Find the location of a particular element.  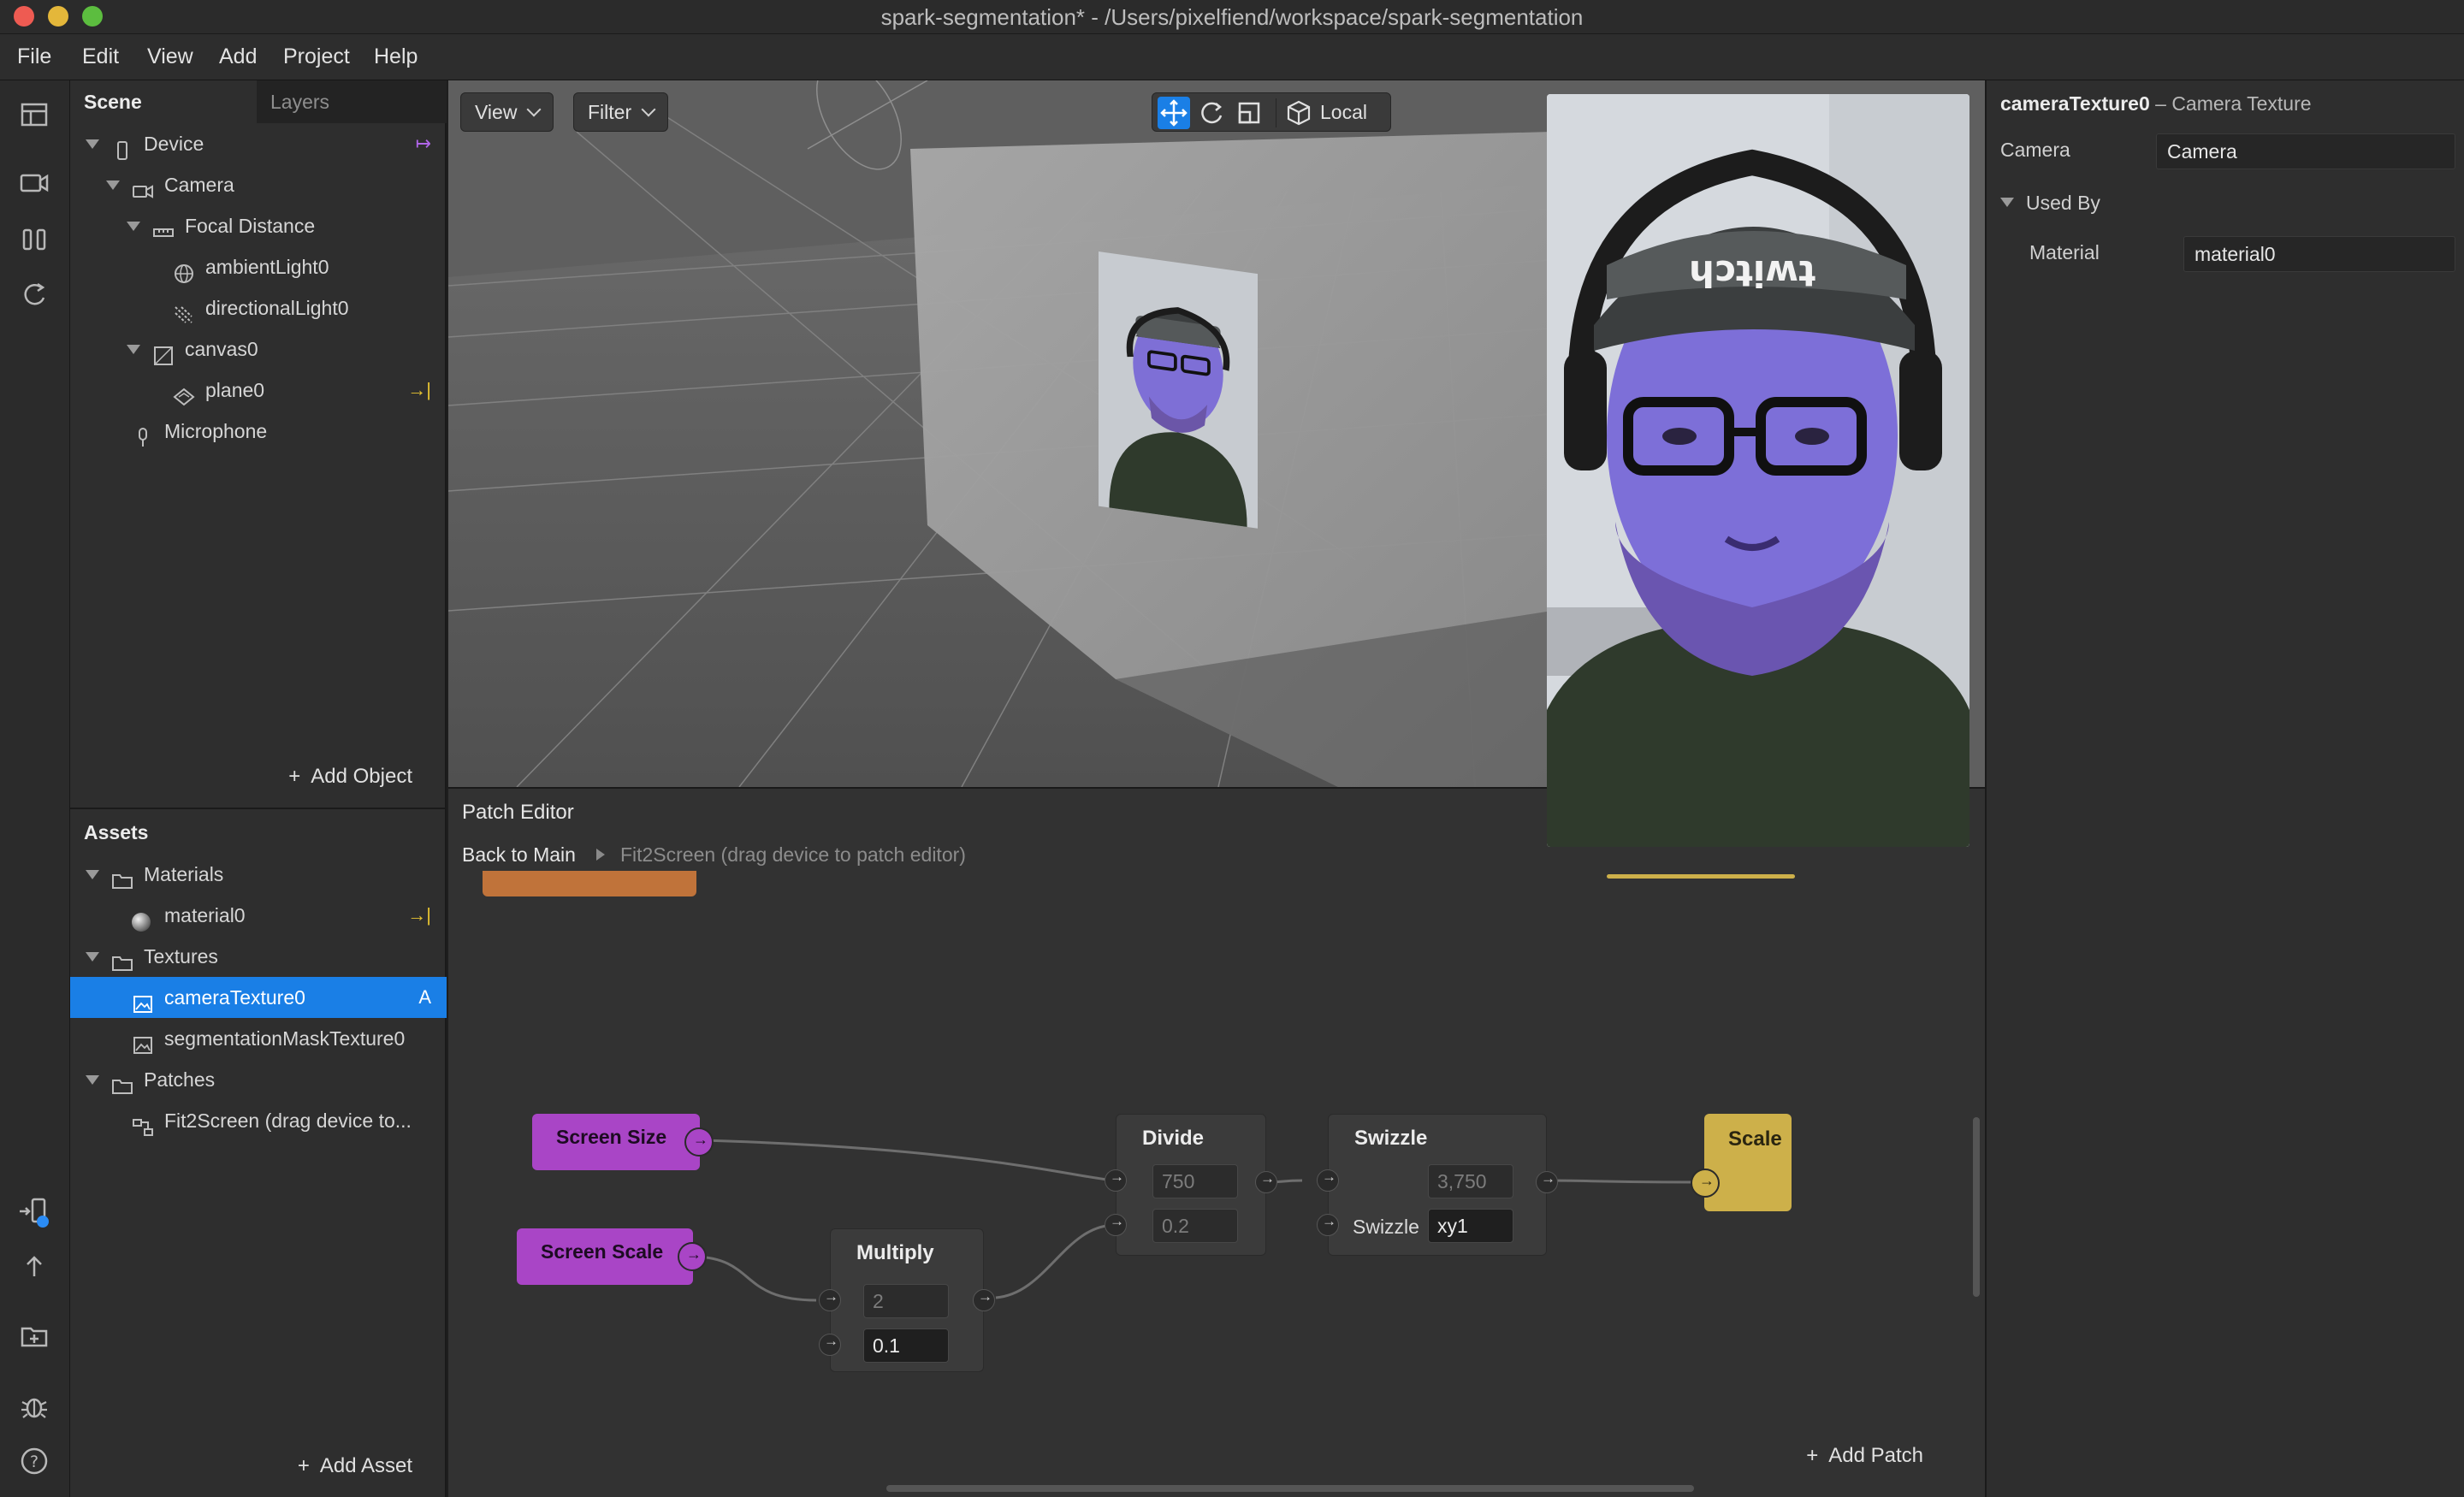

vertical-scrollbar is located at coordinates (1976, 1207).